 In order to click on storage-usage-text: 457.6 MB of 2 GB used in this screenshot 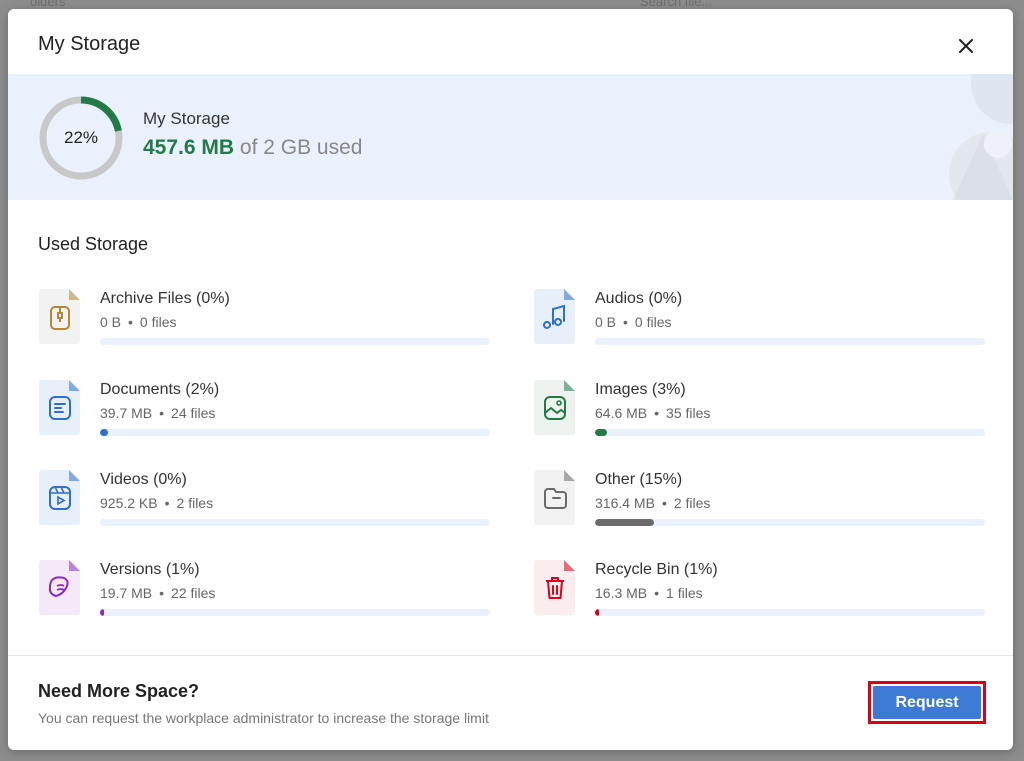, I will do `click(252, 148)`.